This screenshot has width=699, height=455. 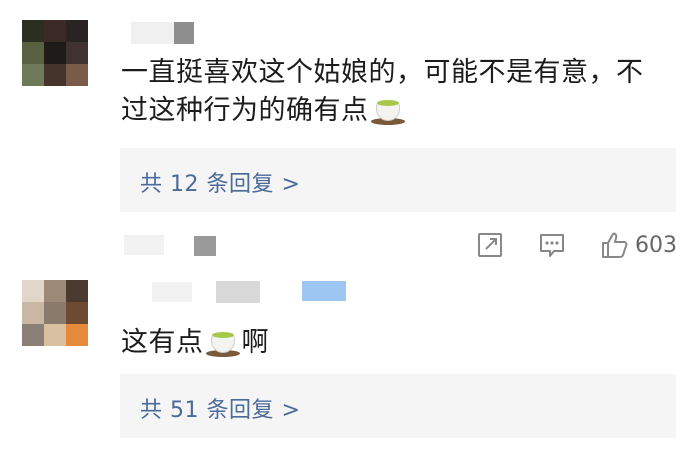 What do you see at coordinates (162, 342) in the screenshot?
I see `comment-text-part: 这有点` at bounding box center [162, 342].